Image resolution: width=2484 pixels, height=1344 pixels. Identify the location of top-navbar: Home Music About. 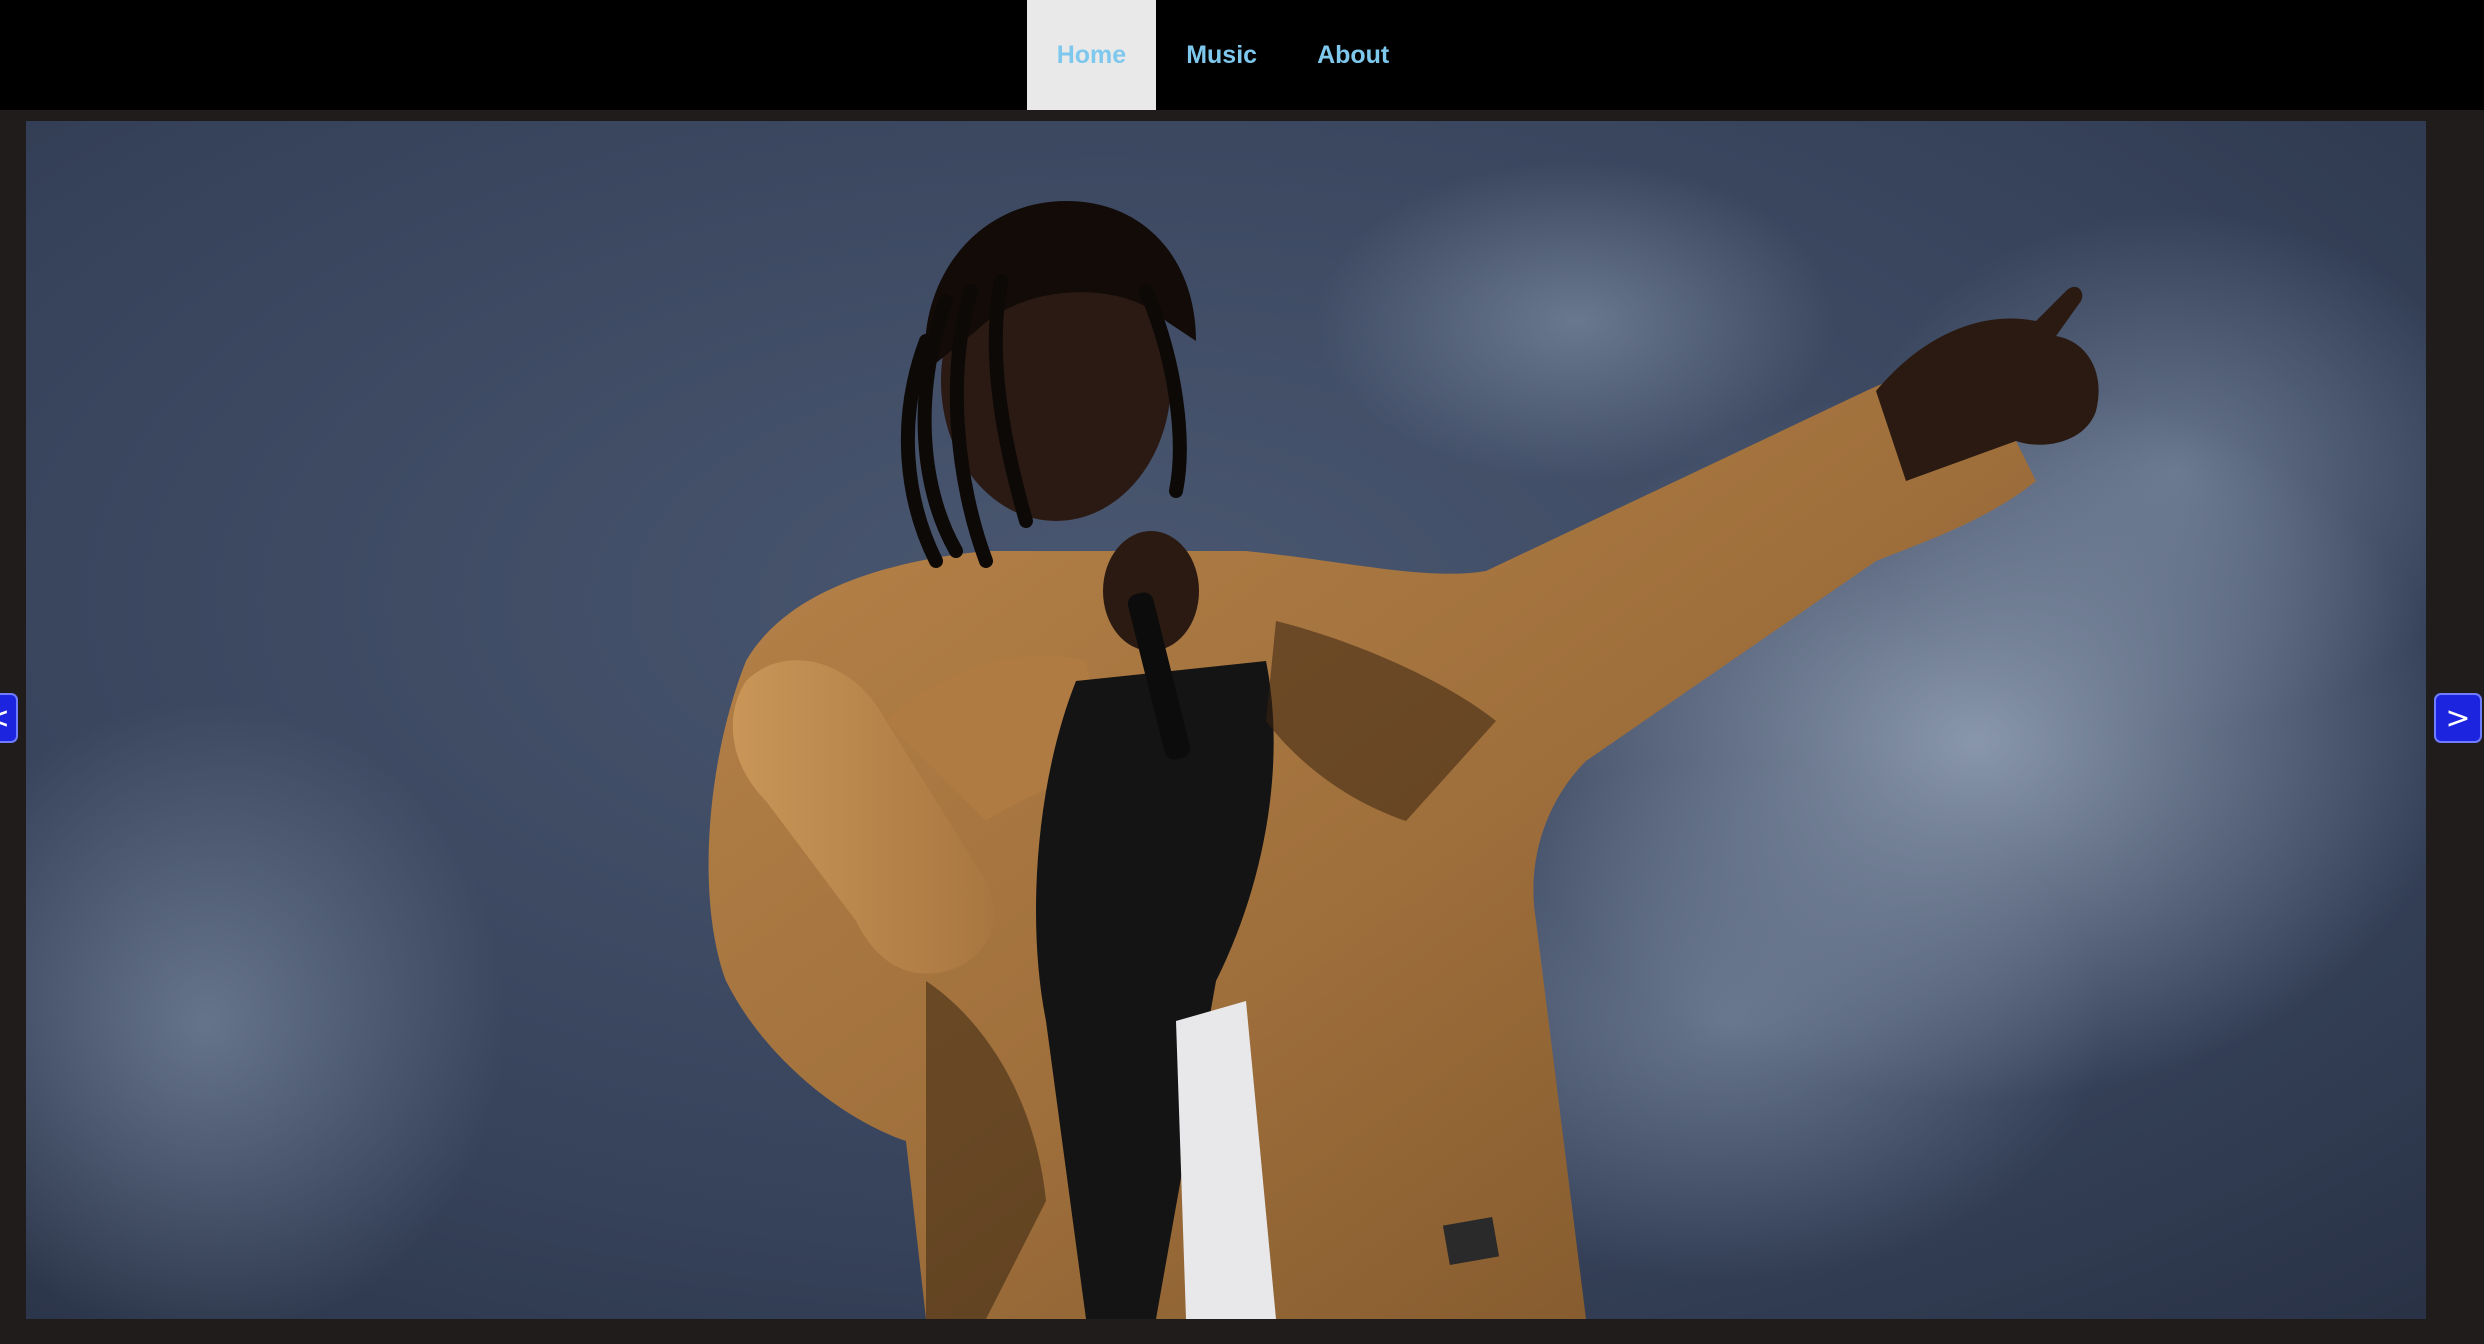
(1242, 55).